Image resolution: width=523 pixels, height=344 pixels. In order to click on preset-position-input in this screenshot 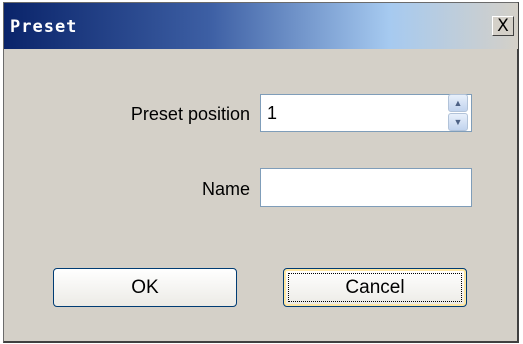, I will do `click(366, 113)`.